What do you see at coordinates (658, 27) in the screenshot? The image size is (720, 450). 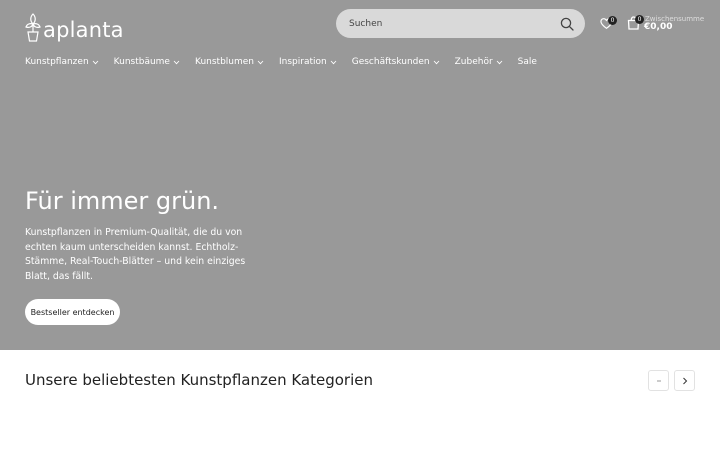 I see `cart-subtotal-value: €0,00` at bounding box center [658, 27].